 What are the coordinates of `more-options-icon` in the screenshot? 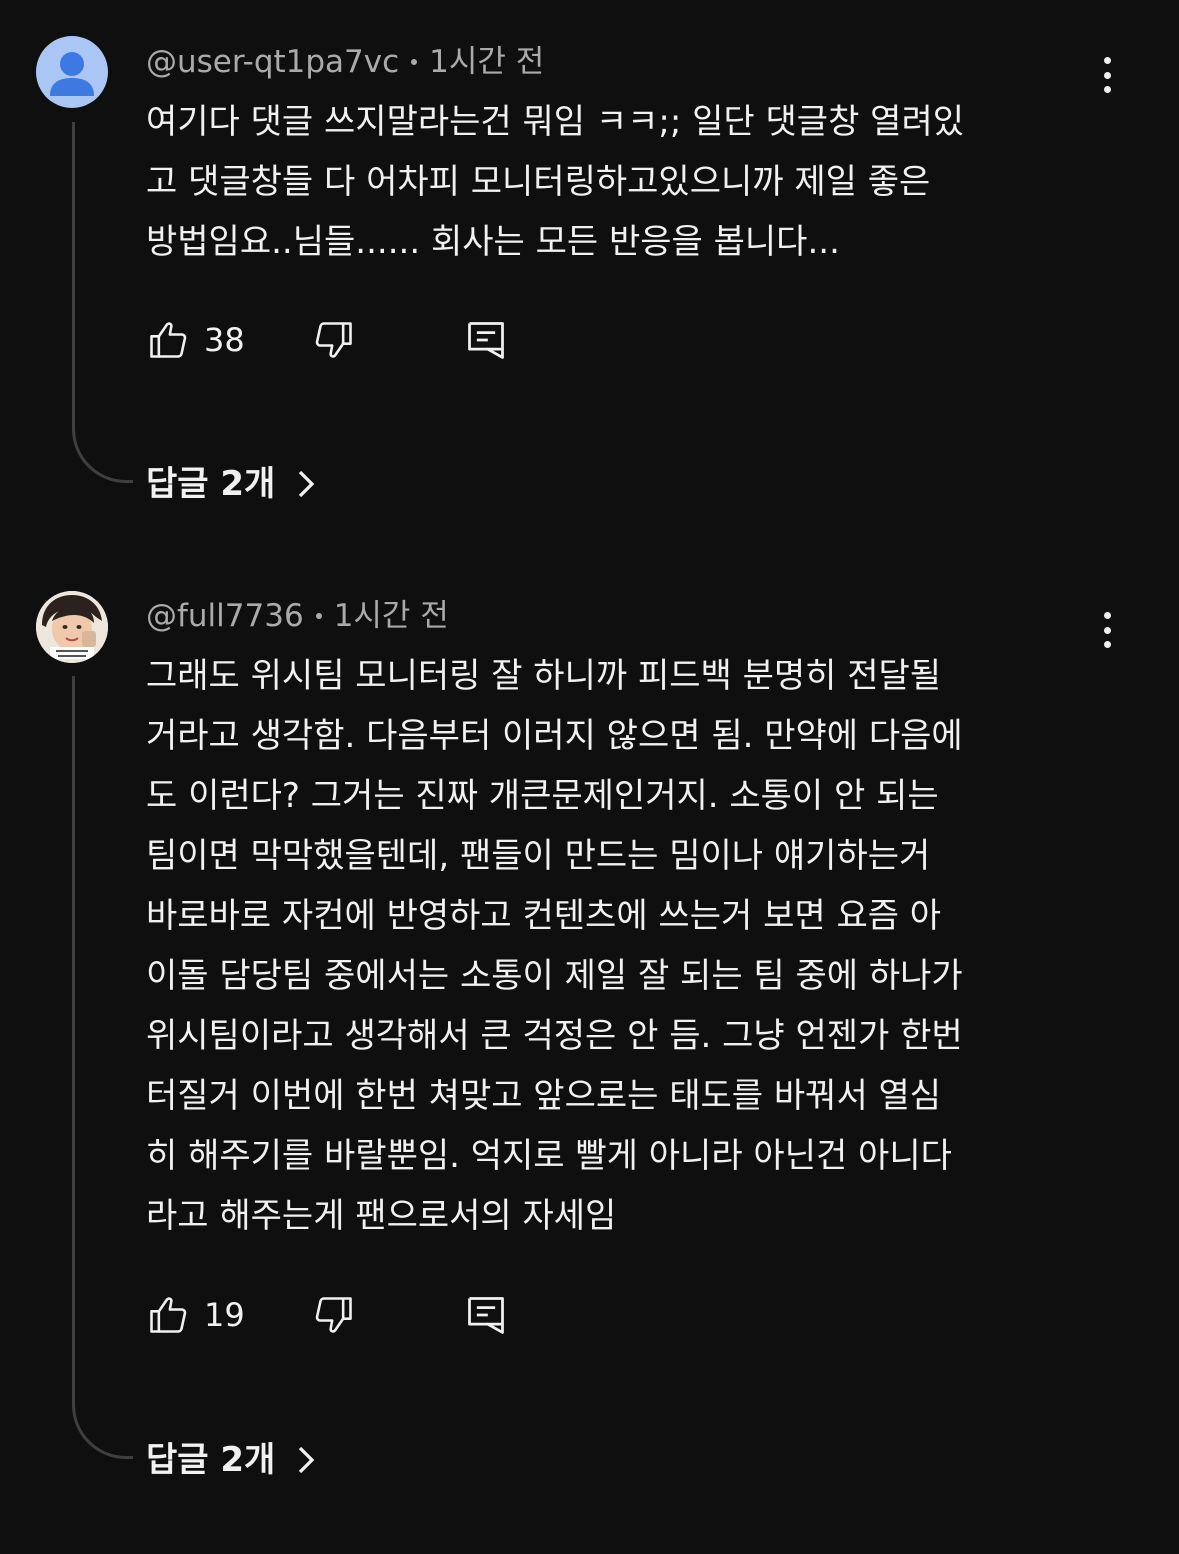 It's located at (1107, 75).